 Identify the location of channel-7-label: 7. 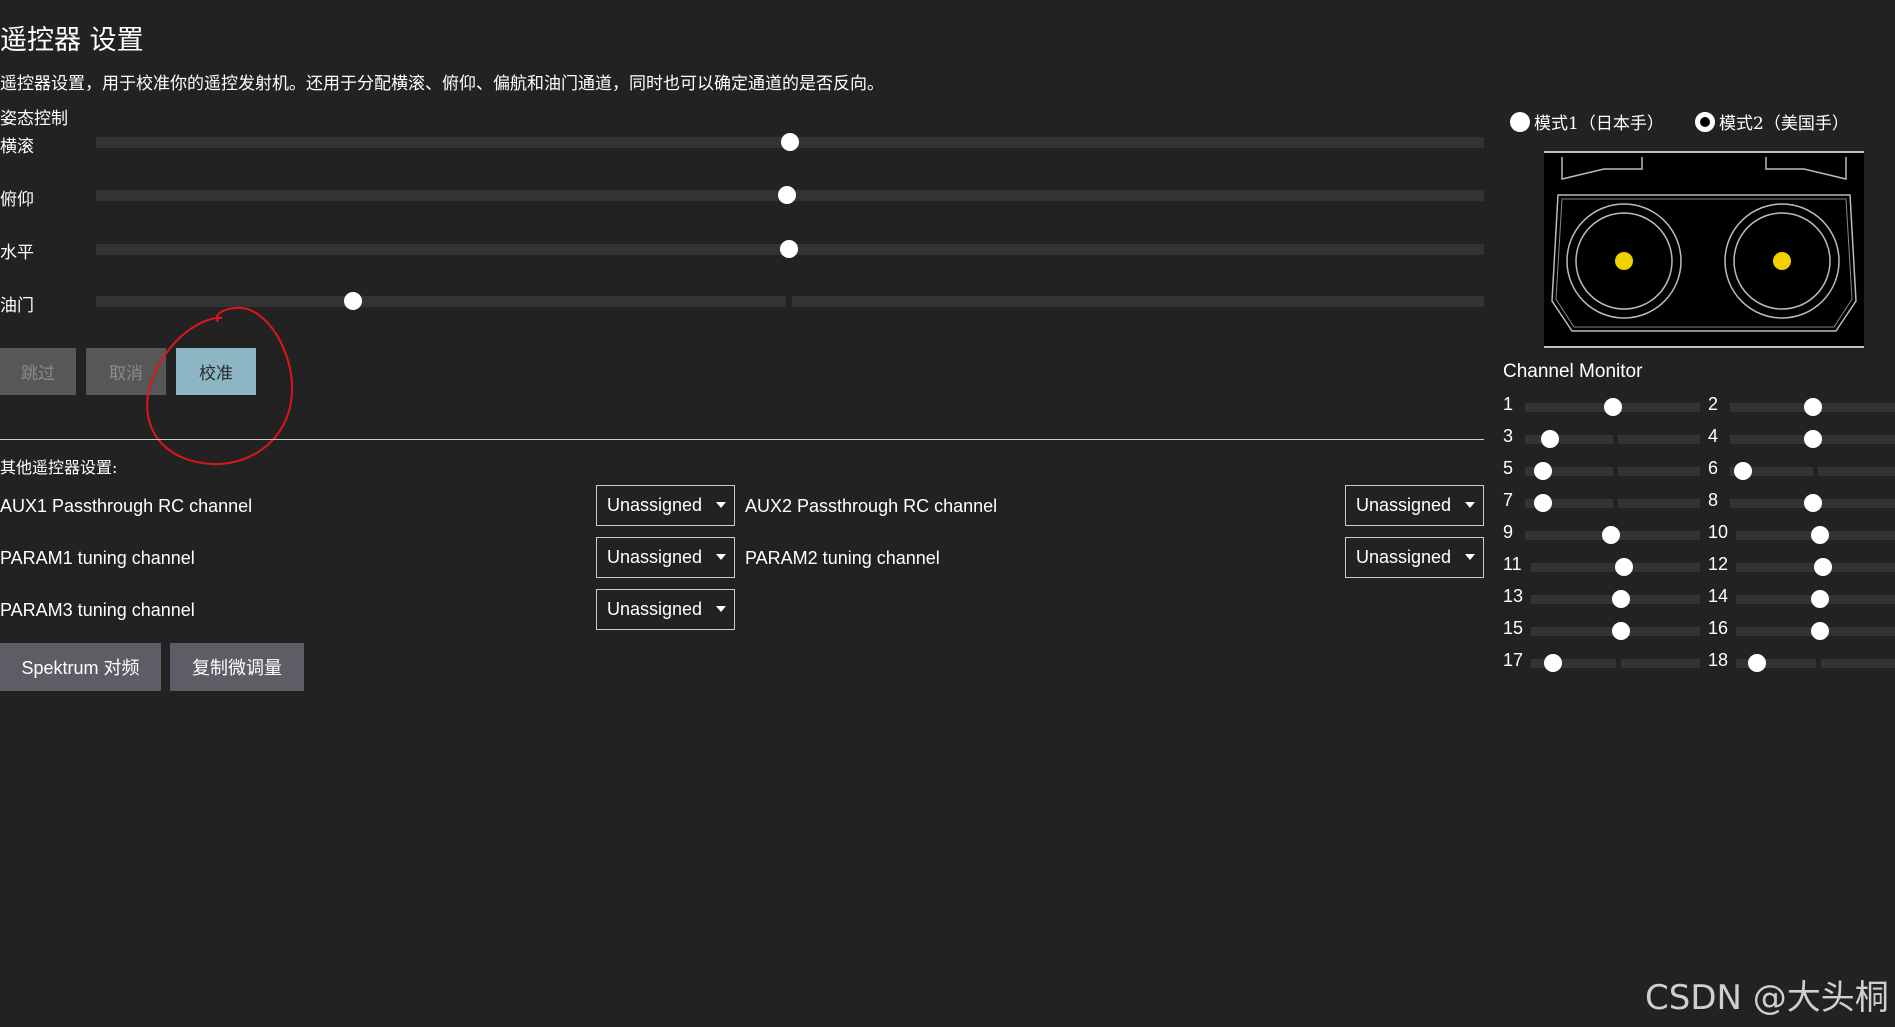
(1508, 500).